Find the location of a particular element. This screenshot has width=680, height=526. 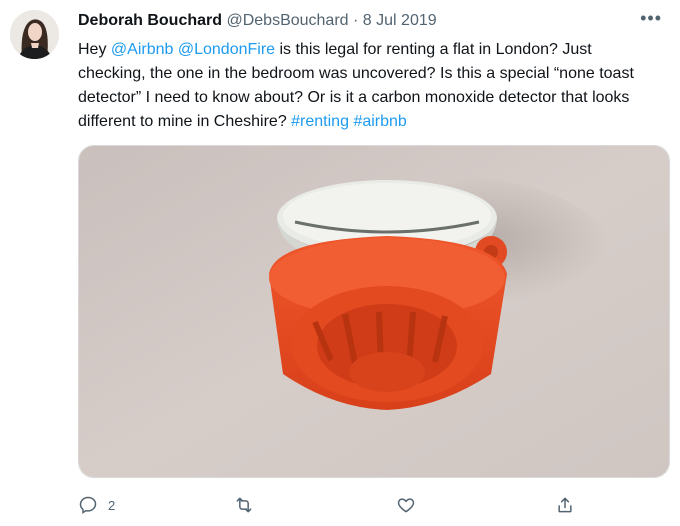

retweet-icon is located at coordinates (244, 505).